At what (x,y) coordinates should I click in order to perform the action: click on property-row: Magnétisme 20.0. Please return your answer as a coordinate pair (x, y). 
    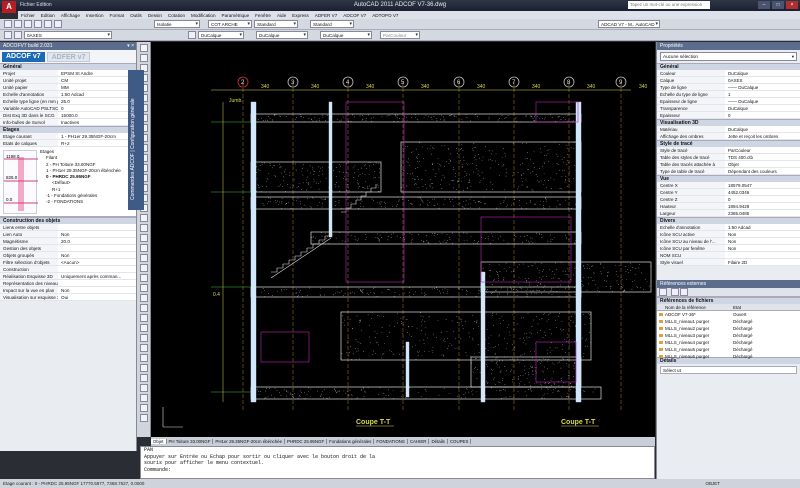
    Looking at the image, I should click on (68, 241).